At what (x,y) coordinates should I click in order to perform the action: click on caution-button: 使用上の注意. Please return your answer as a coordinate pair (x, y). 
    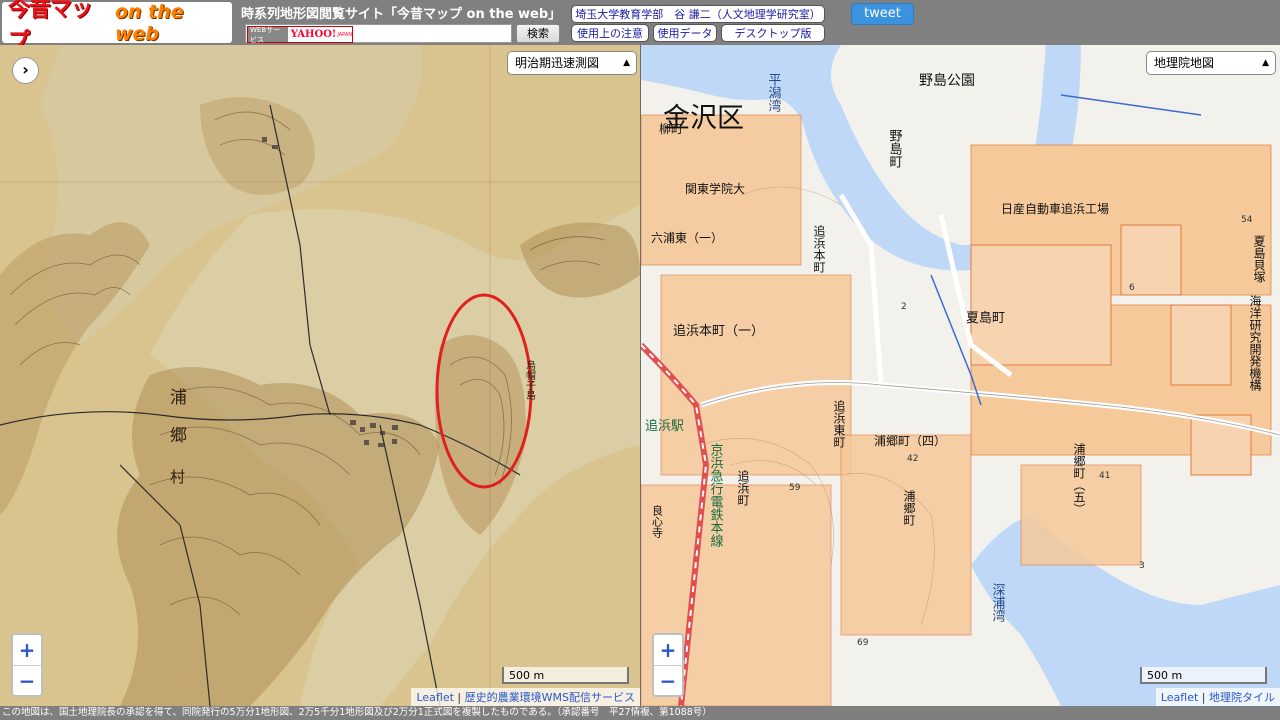
    Looking at the image, I should click on (610, 33).